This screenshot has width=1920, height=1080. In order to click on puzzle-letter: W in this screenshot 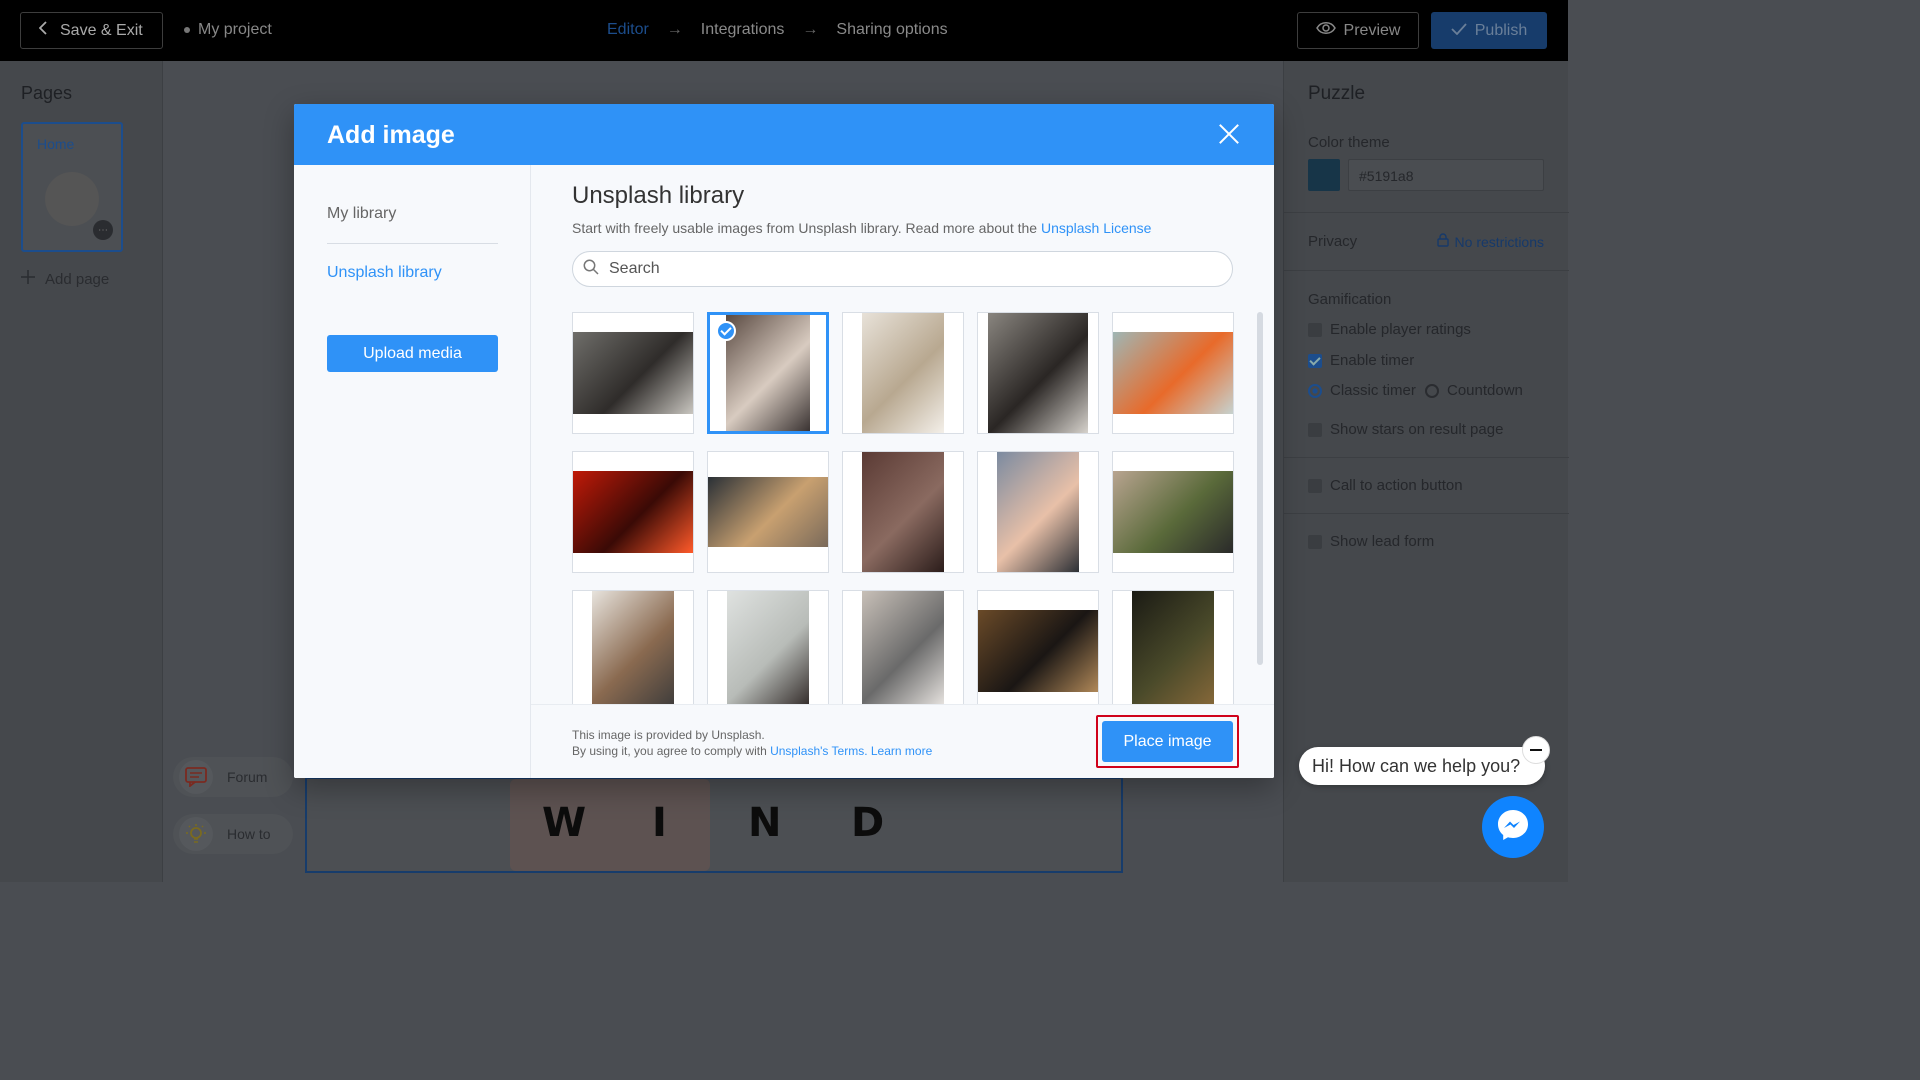, I will do `click(564, 823)`.